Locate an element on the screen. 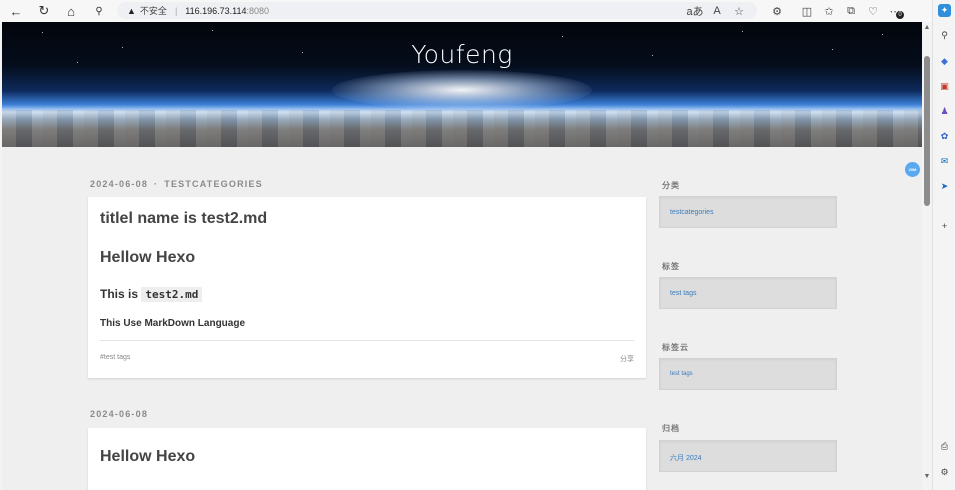  post-title: titlel name is test2.md is located at coordinates (183, 219).